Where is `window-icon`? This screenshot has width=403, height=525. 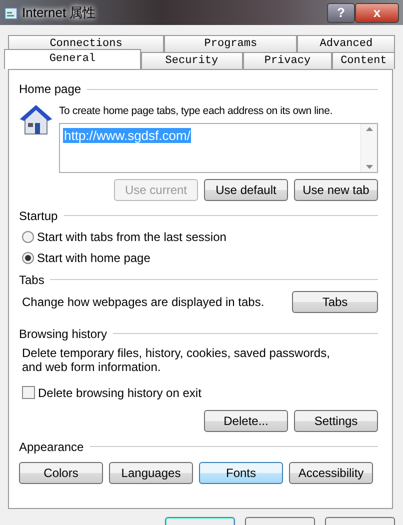
window-icon is located at coordinates (11, 13).